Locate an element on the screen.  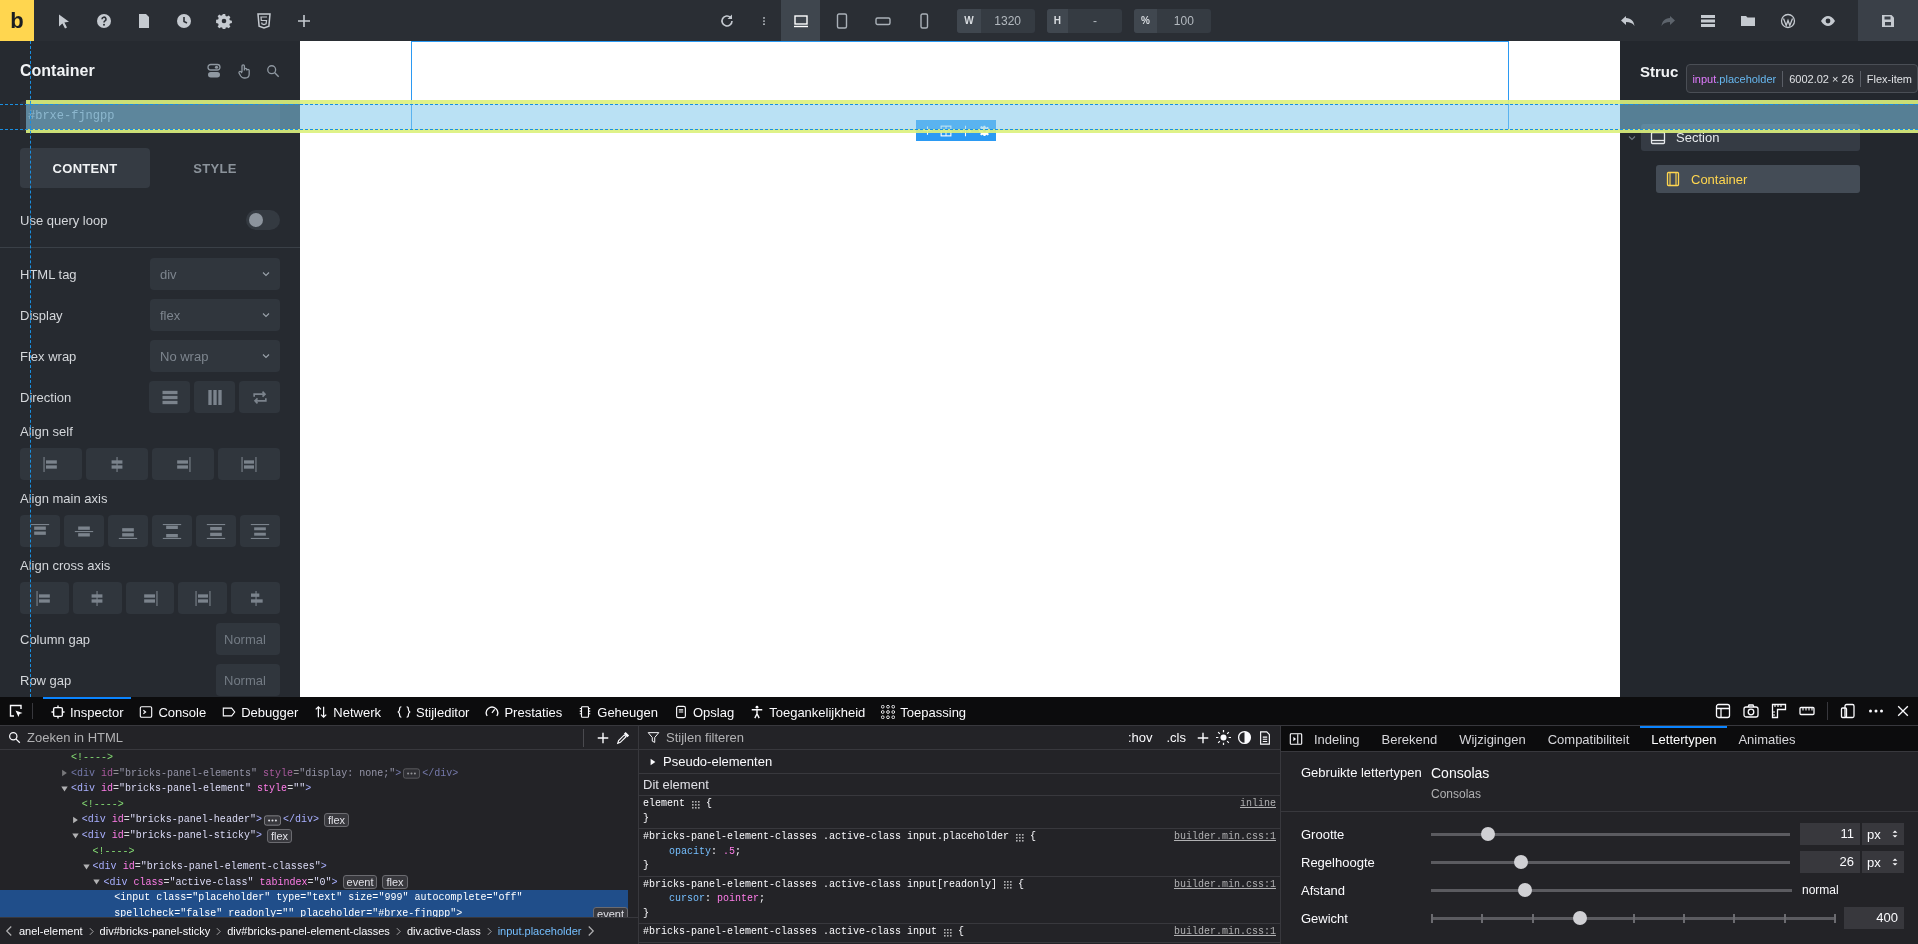
breadcrumb: input.placeholder is located at coordinates (539, 931).